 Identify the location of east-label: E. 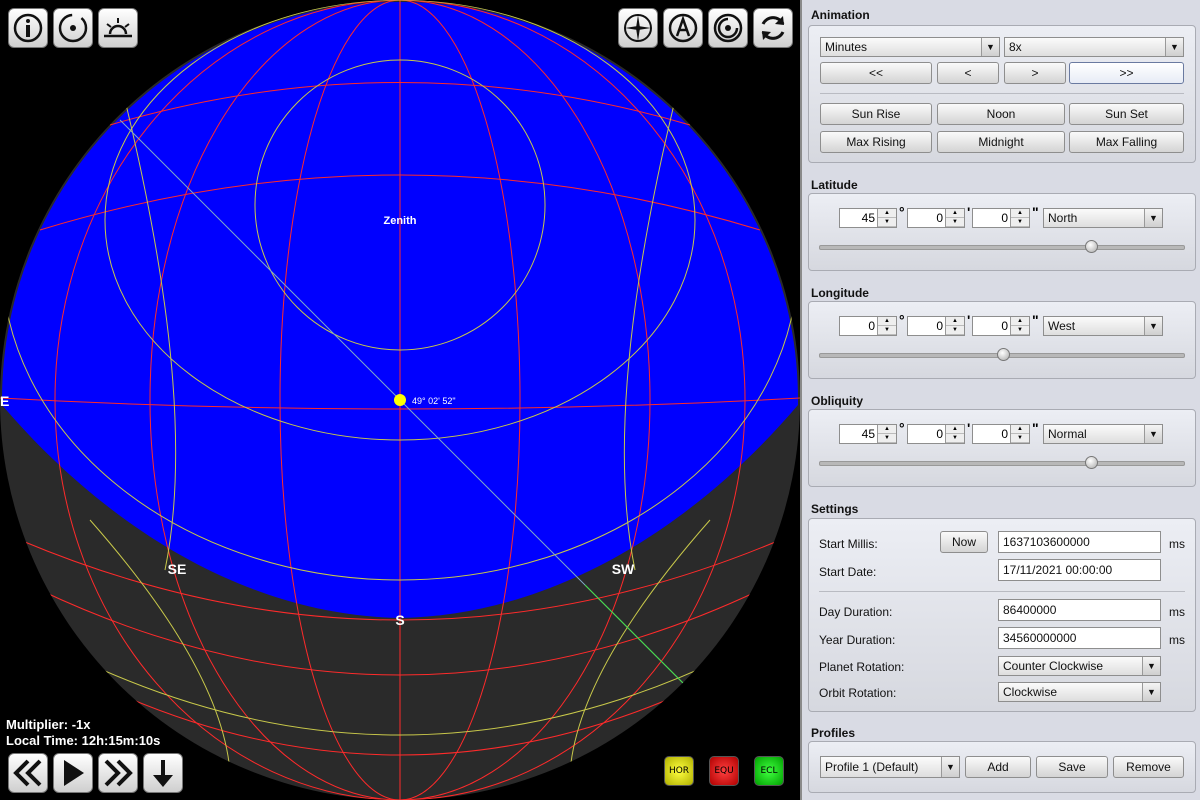
(4, 401).